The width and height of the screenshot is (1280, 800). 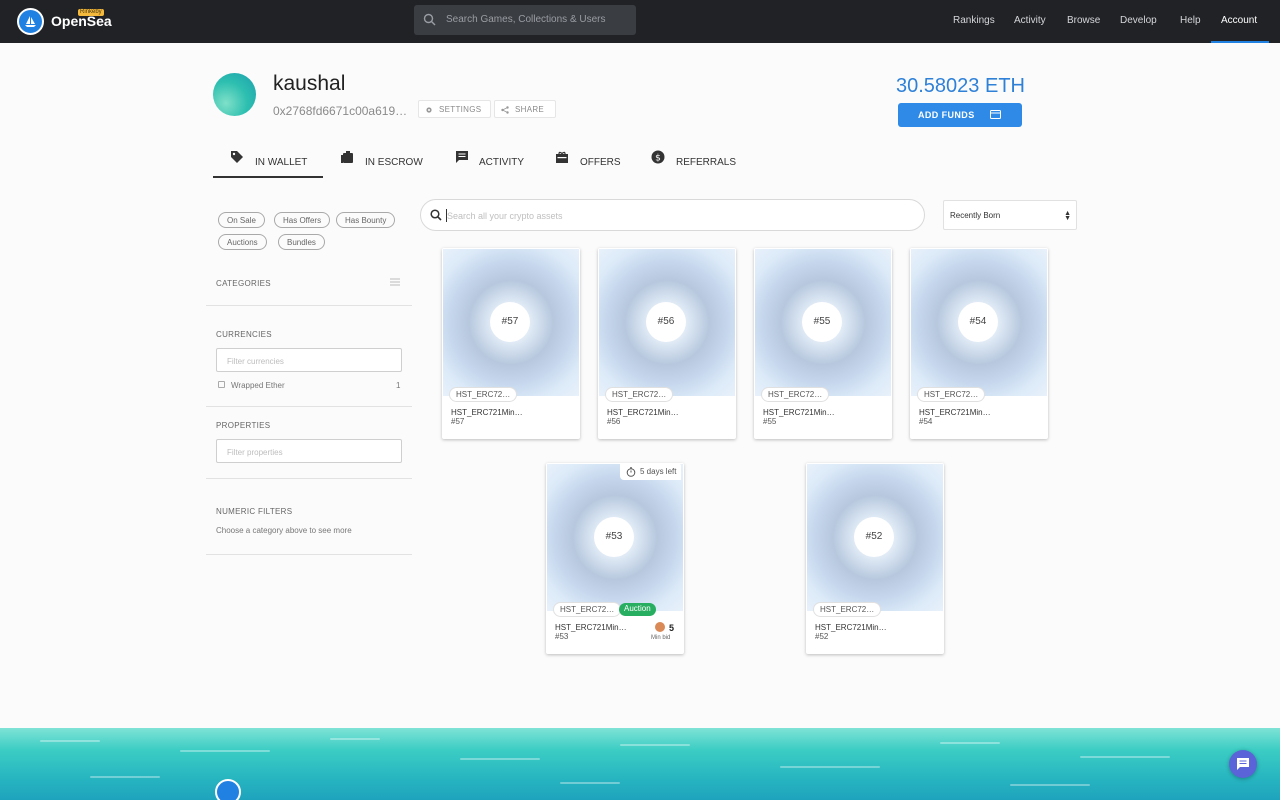 I want to click on wrapped-ether-checkbox, so click(x=221, y=384).